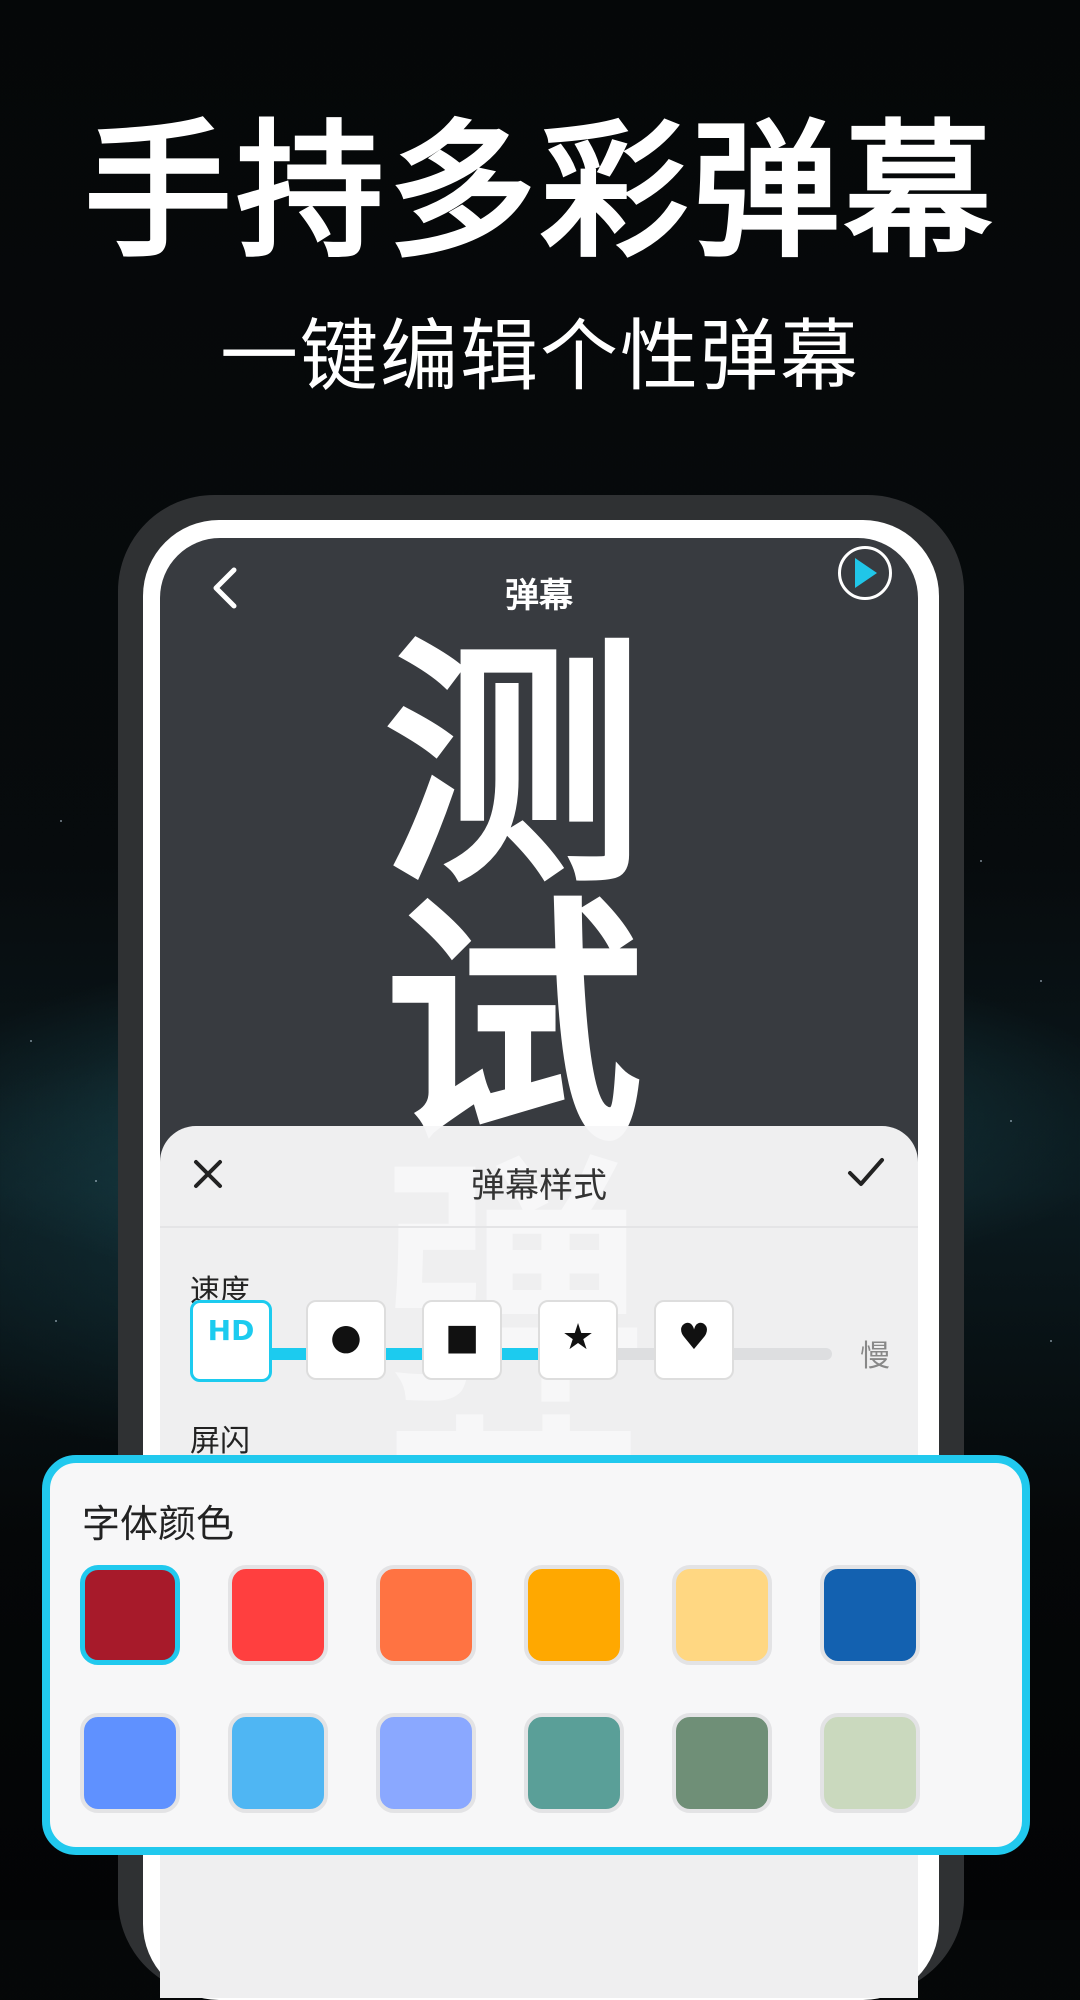 The height and width of the screenshot is (2000, 1080). What do you see at coordinates (539, 1227) in the screenshot?
I see `divider` at bounding box center [539, 1227].